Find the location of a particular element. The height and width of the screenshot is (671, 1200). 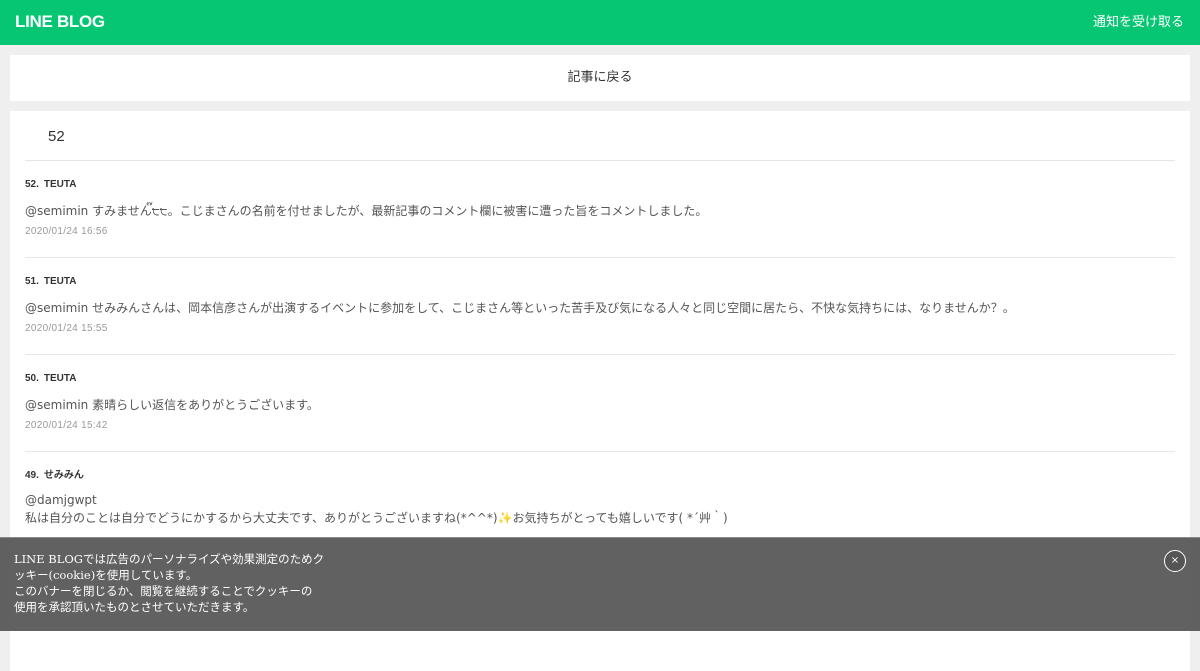

comment-date: 2020/01/24 15:42 is located at coordinates (66, 425).